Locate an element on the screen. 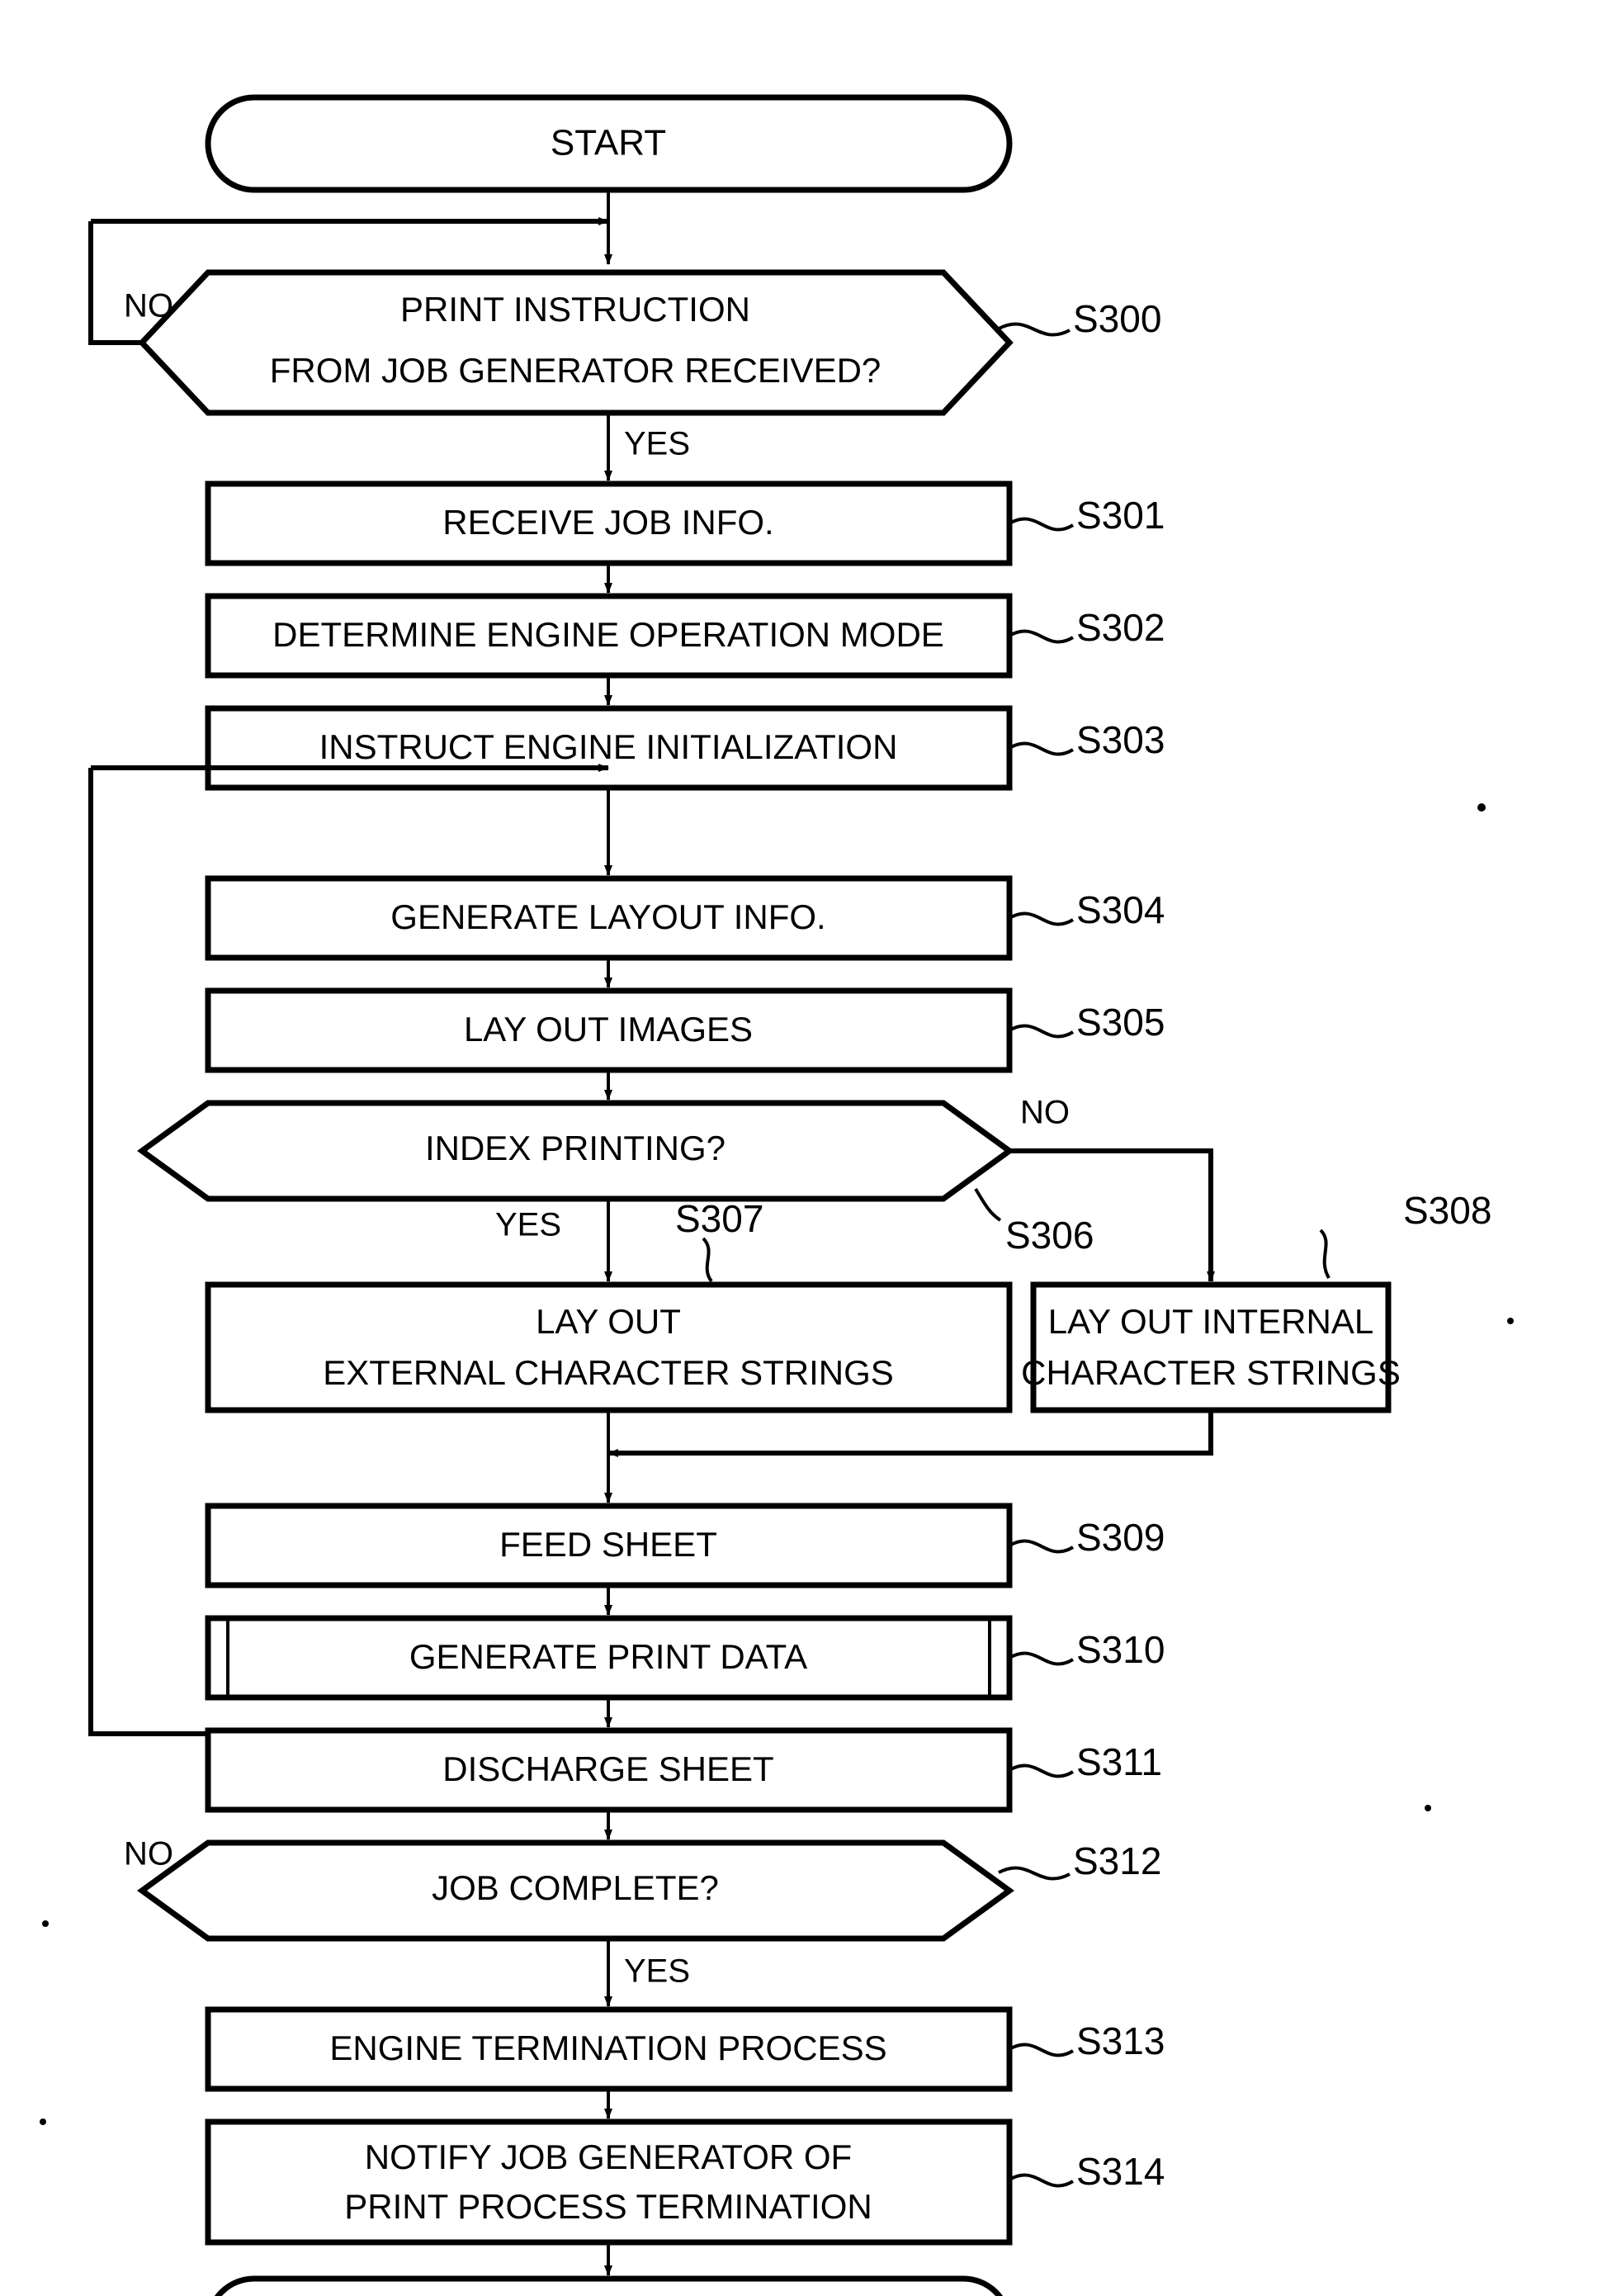  leader-s303 is located at coordinates (1041, 748).